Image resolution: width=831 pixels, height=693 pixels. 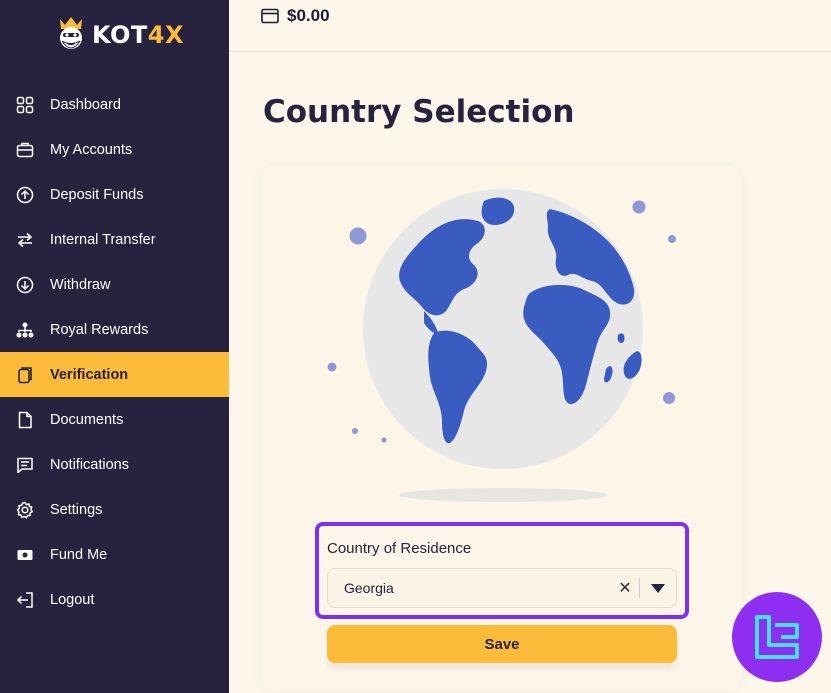 What do you see at coordinates (103, 239) in the screenshot?
I see `sidebar-item-label: Internal Transfer` at bounding box center [103, 239].